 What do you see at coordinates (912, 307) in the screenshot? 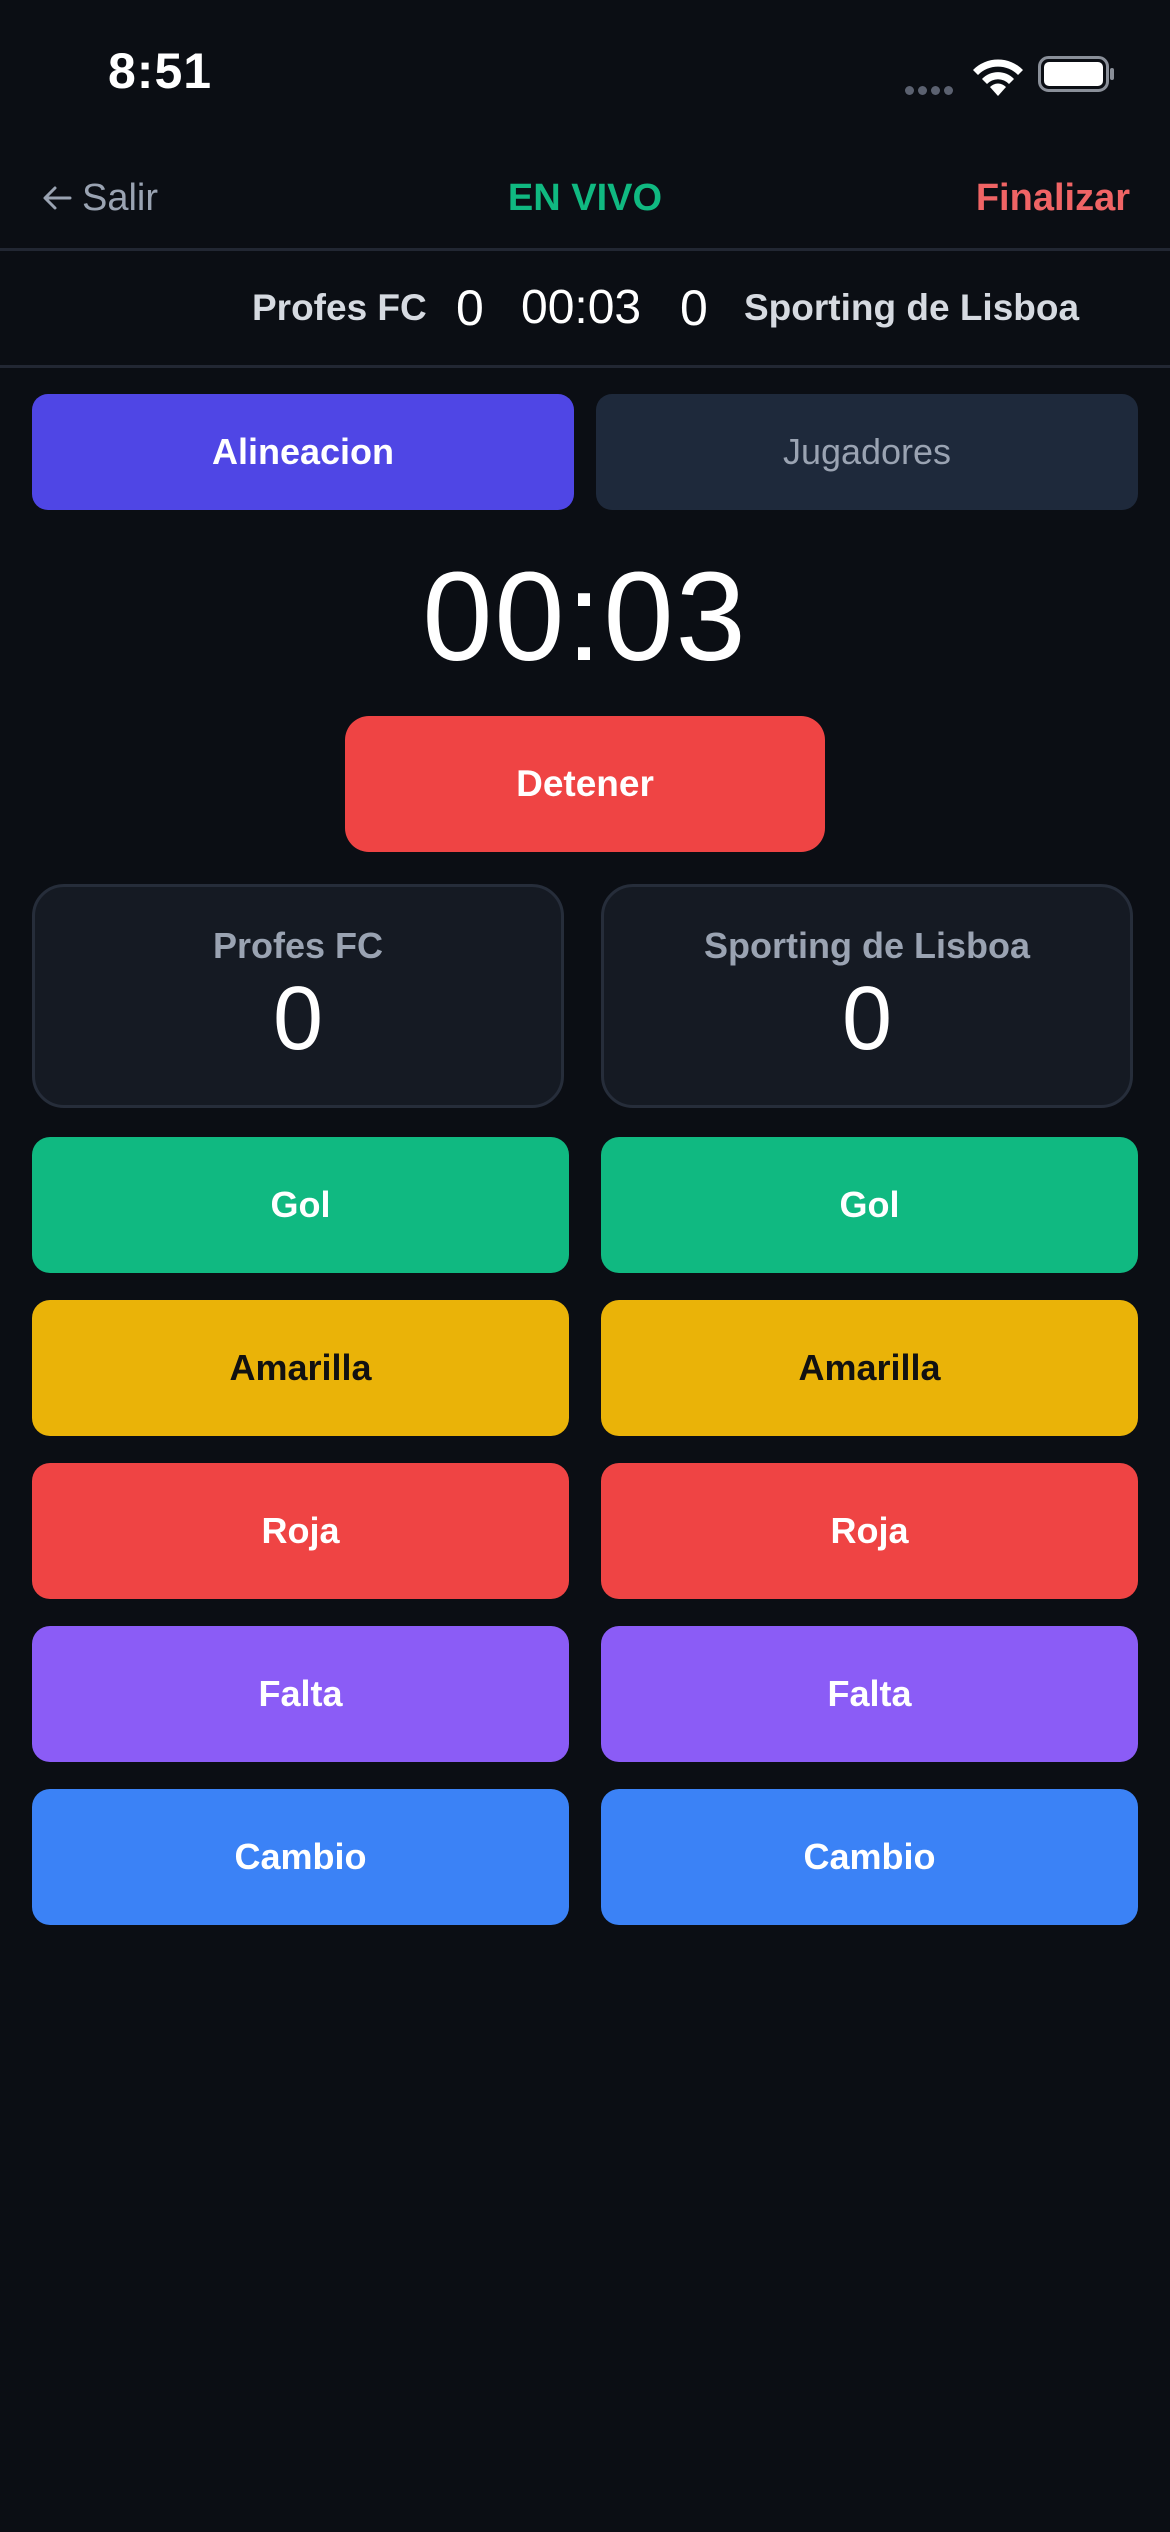
I see `away-team-name: Sporting de Lisboa` at bounding box center [912, 307].